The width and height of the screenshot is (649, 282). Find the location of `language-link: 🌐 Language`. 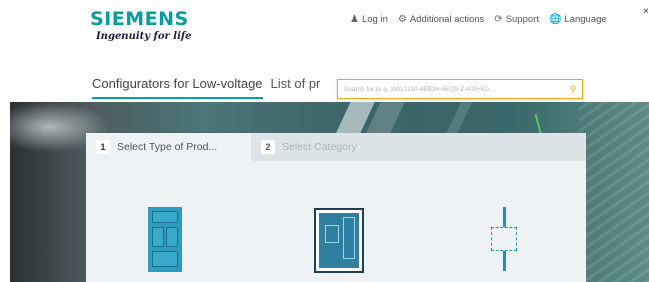

language-link: 🌐 Language is located at coordinates (578, 19).